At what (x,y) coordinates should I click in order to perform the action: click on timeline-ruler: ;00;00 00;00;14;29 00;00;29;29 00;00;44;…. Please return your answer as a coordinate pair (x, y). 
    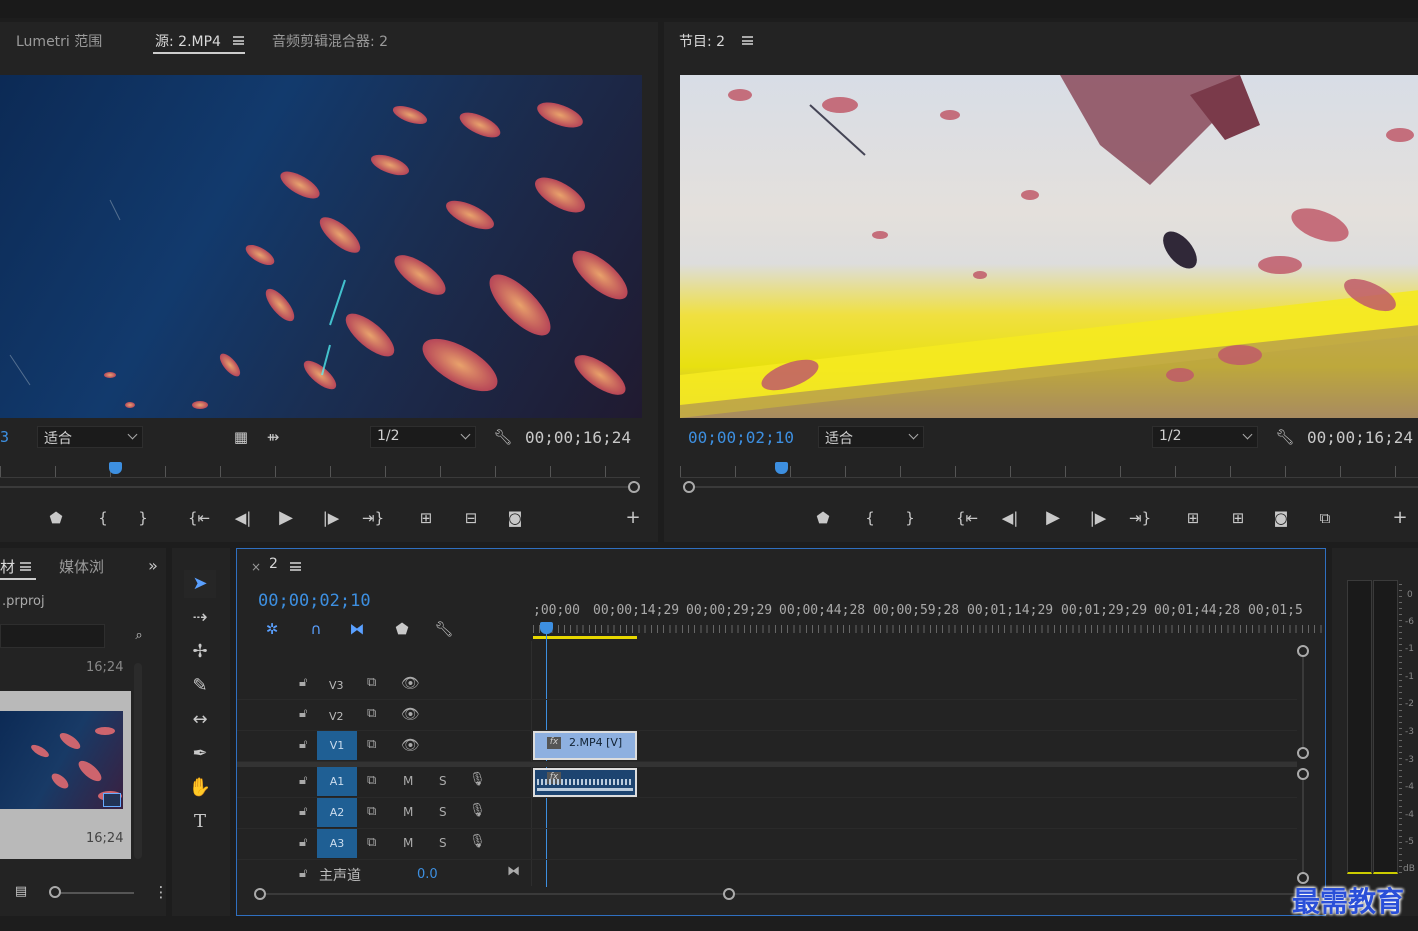
    Looking at the image, I should click on (928, 618).